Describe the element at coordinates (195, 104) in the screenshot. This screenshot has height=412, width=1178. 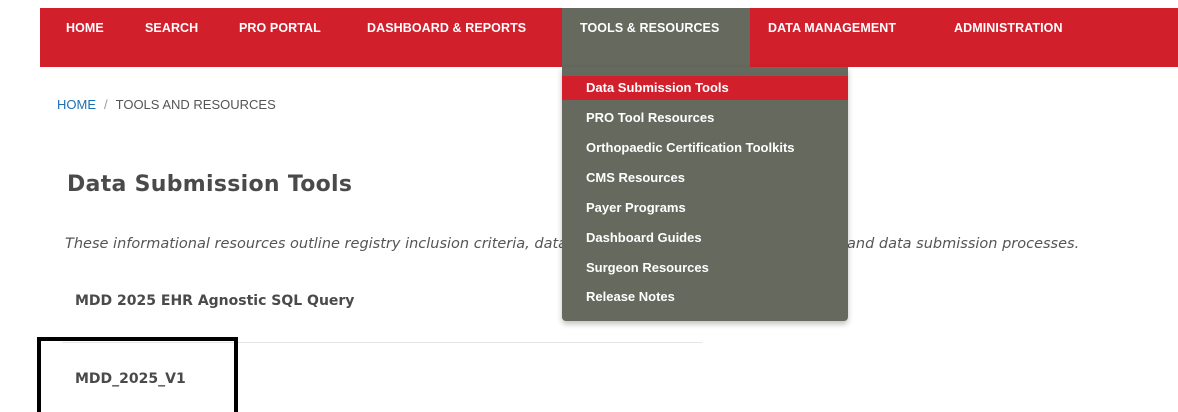
I see `breadcrumb-current: TOOLS AND RESOURCES` at that location.